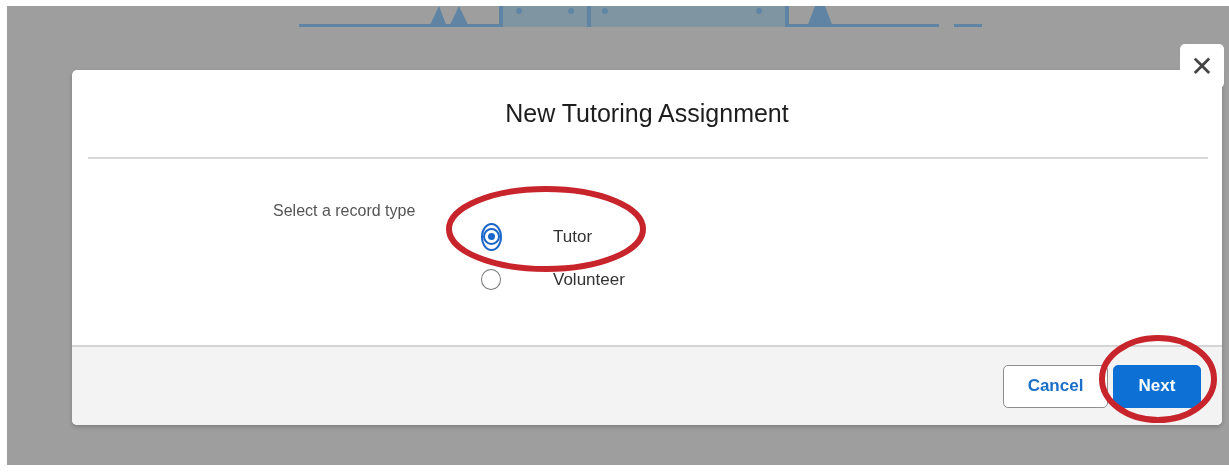  What do you see at coordinates (1157, 386) in the screenshot?
I see `next-button: Next` at bounding box center [1157, 386].